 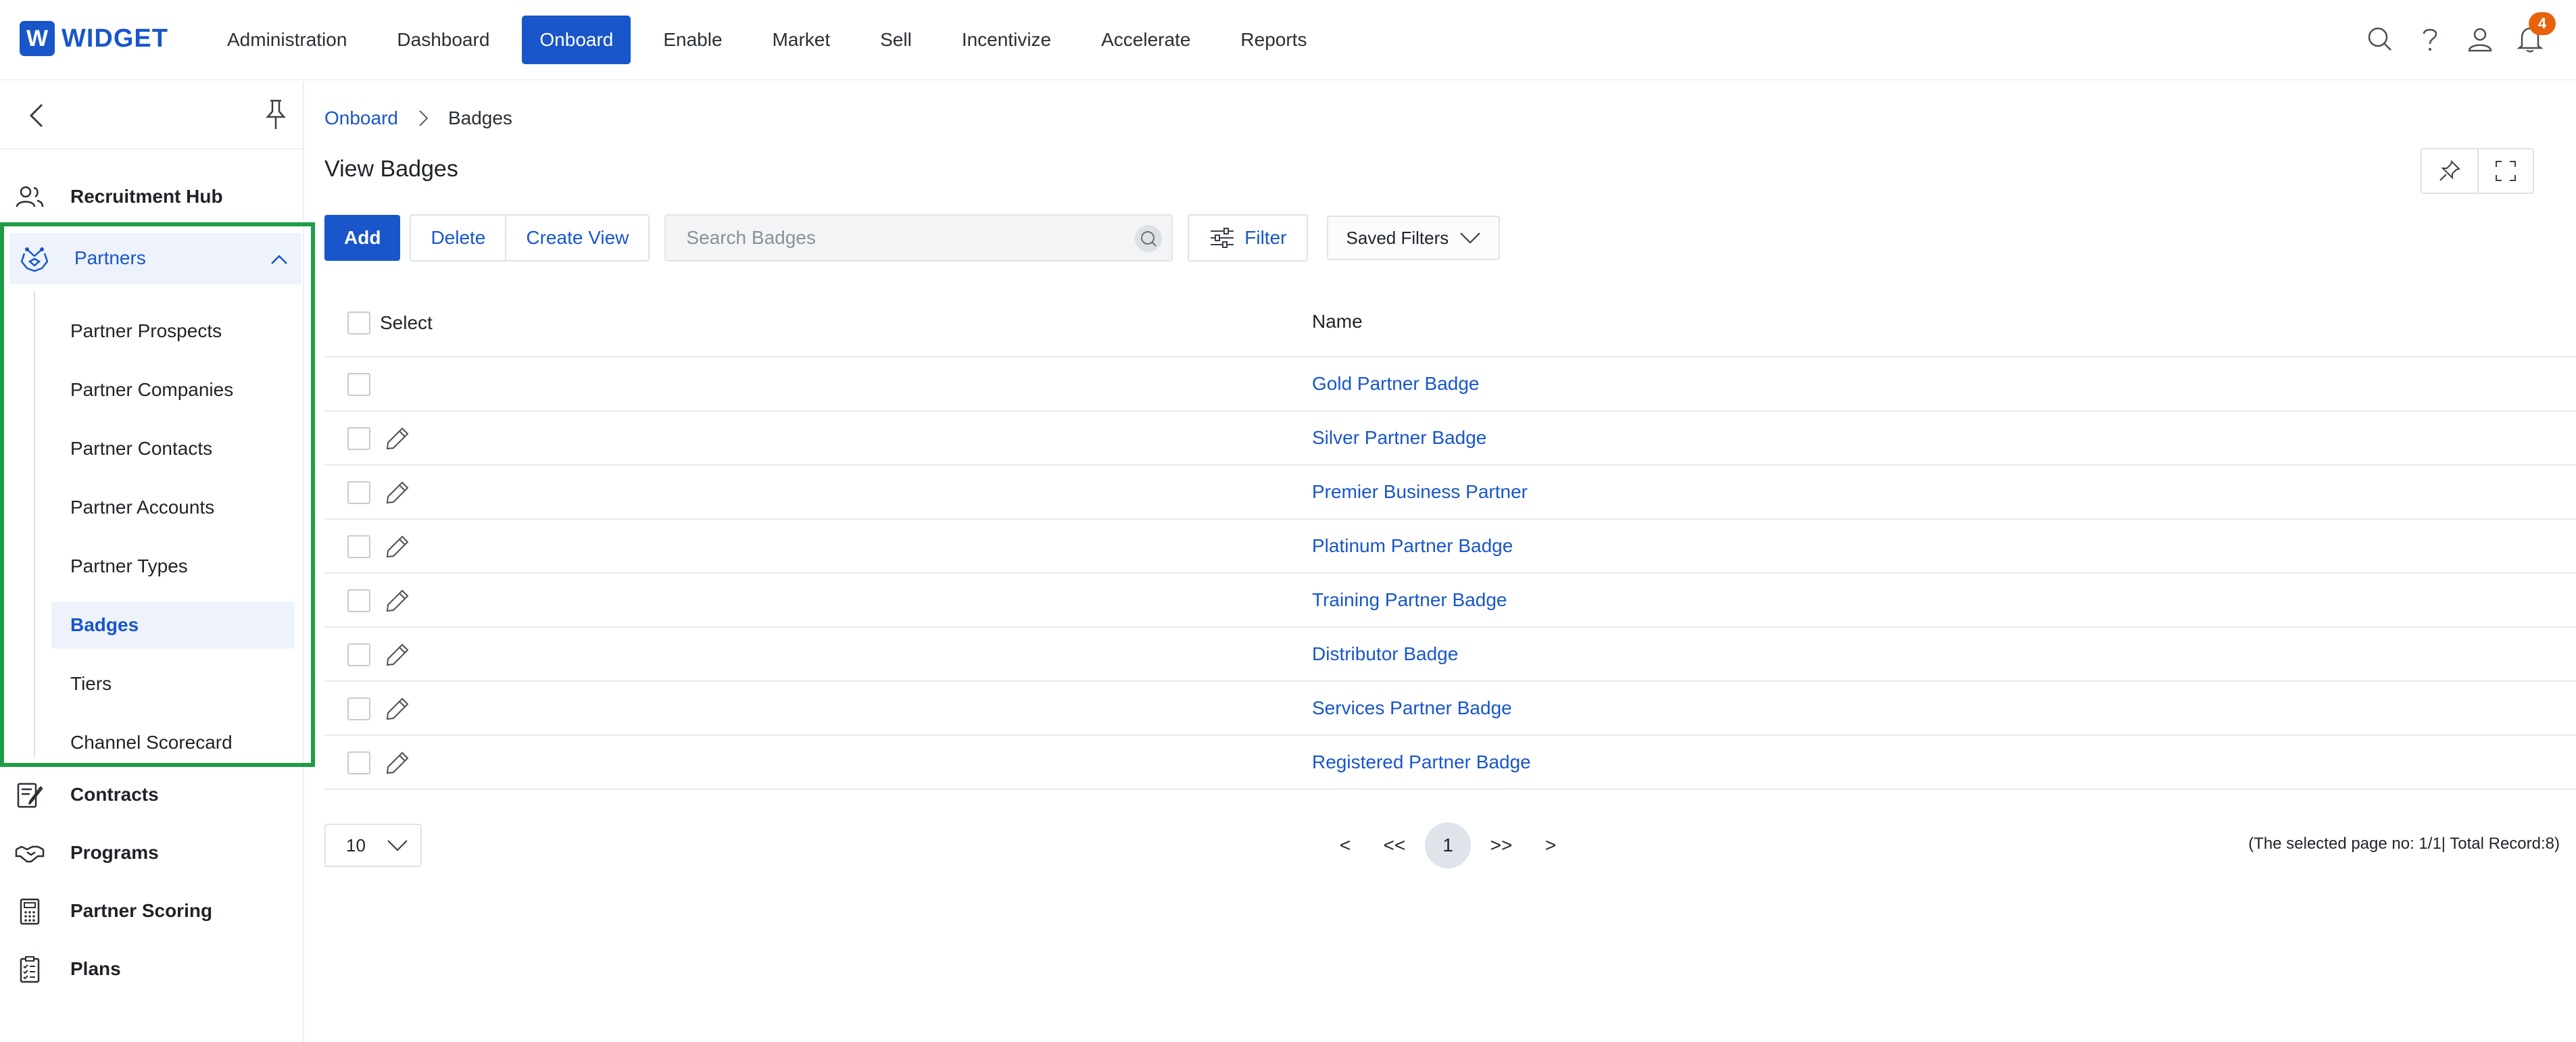 What do you see at coordinates (2380, 39) in the screenshot?
I see `search-icon` at bounding box center [2380, 39].